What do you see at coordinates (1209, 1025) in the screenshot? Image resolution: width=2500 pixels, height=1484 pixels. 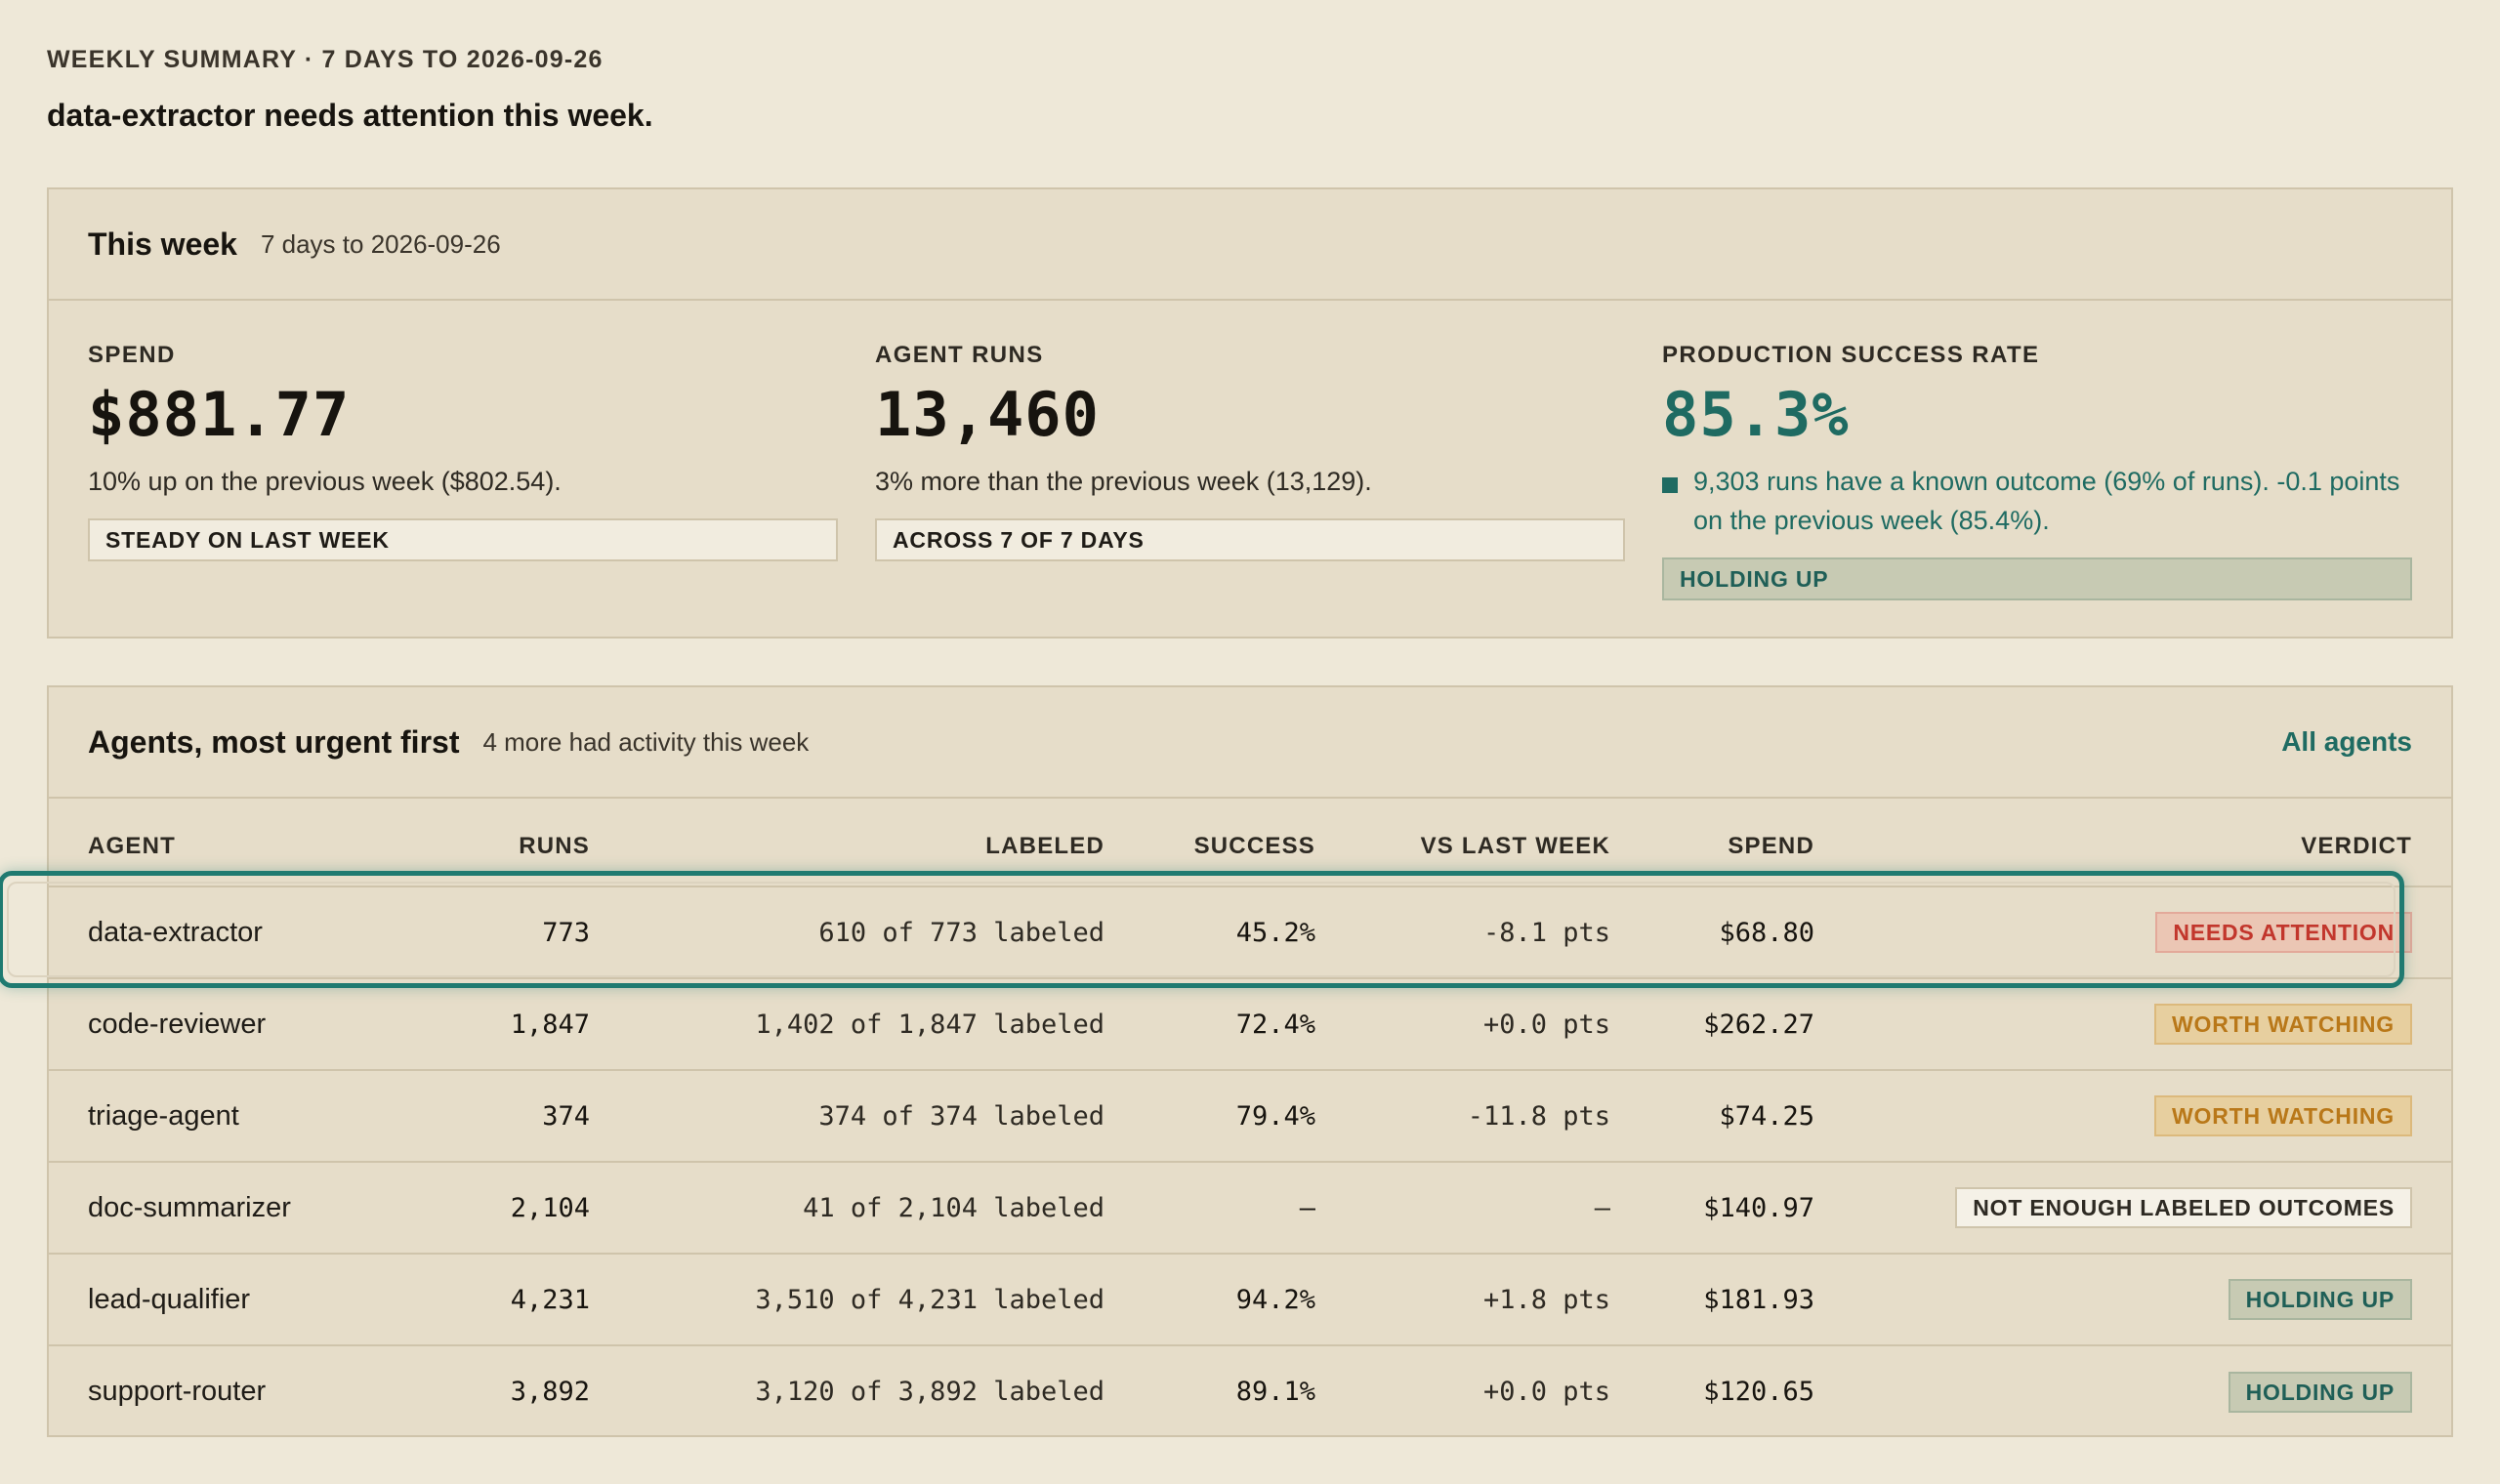 I see `success-rate: 72.4%` at bounding box center [1209, 1025].